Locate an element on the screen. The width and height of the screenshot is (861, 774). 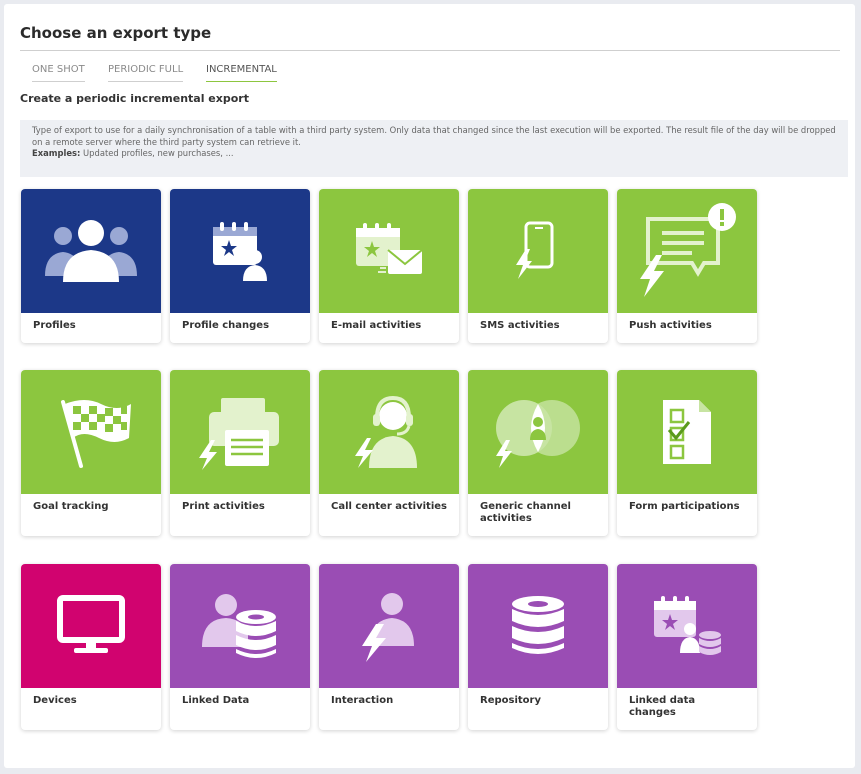
card-generic-channel-activities: Generic channel activities is located at coordinates (538, 453).